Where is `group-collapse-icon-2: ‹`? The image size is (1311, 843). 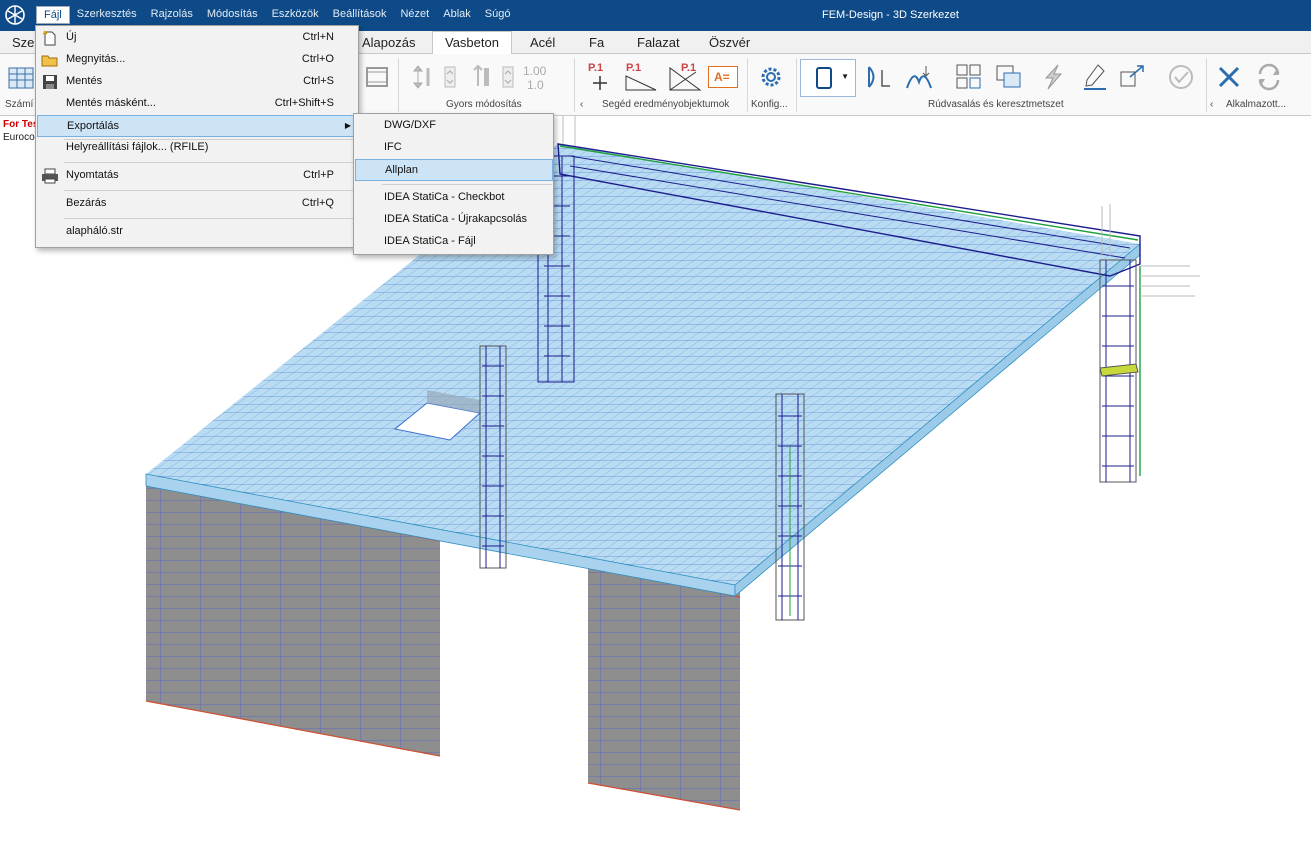
group-collapse-icon-2: ‹ is located at coordinates (1211, 104).